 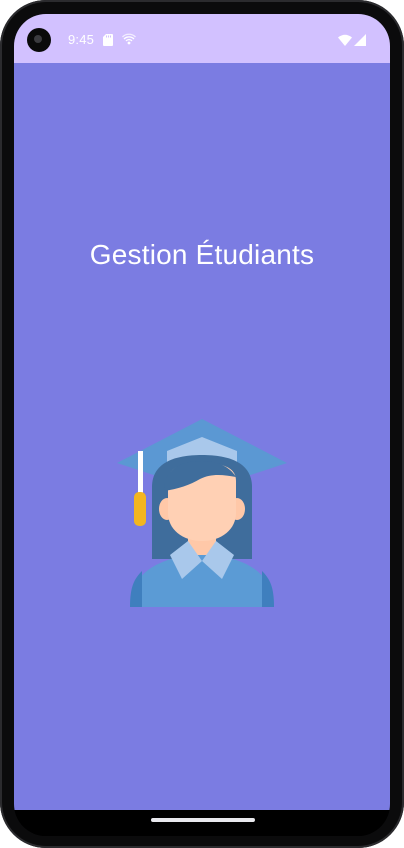 I want to click on cast-icon, so click(x=129, y=39).